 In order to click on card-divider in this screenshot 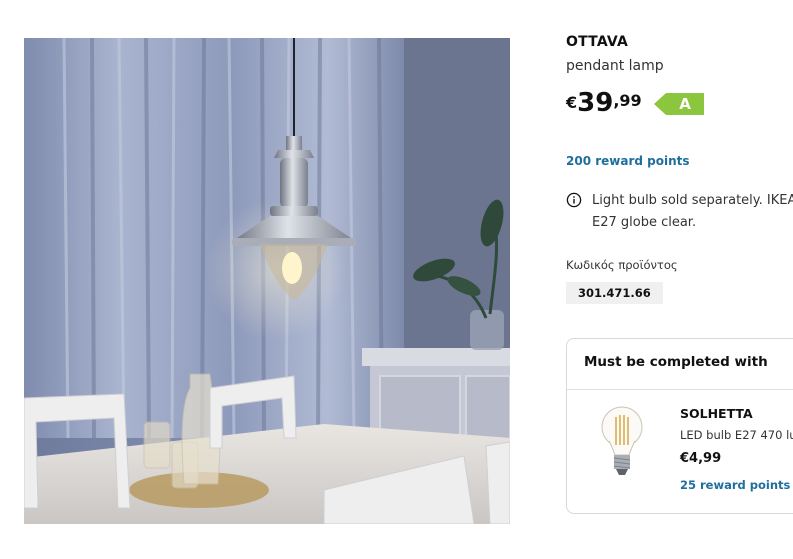, I will do `click(680, 389)`.